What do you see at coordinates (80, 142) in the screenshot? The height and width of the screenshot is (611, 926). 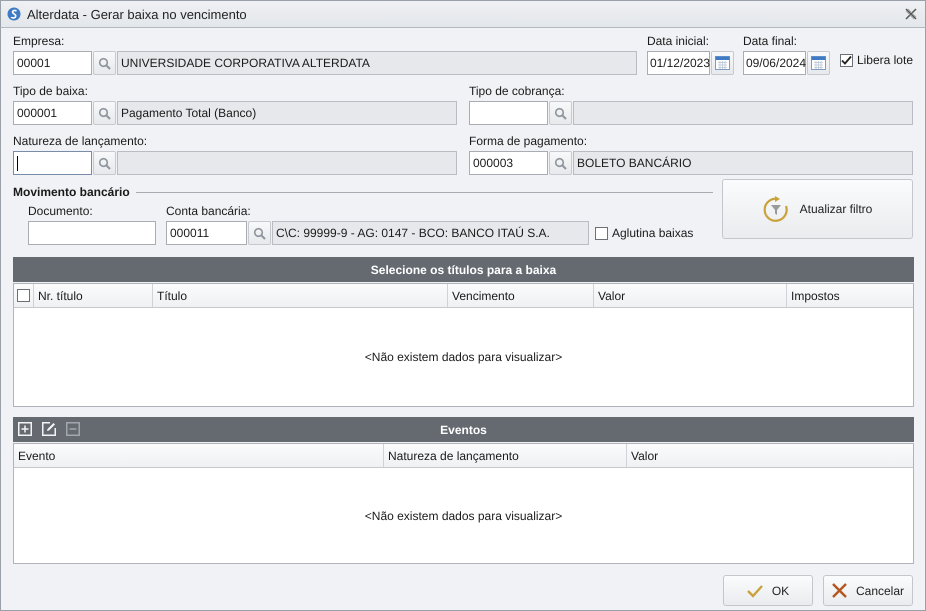 I see `field-label: Natureza de lançamento:` at bounding box center [80, 142].